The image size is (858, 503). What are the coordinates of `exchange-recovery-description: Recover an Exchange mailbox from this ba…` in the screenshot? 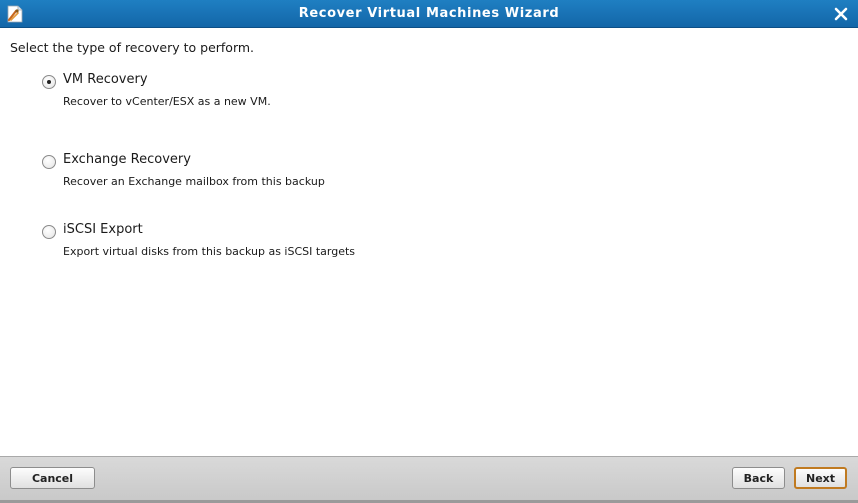 It's located at (194, 181).